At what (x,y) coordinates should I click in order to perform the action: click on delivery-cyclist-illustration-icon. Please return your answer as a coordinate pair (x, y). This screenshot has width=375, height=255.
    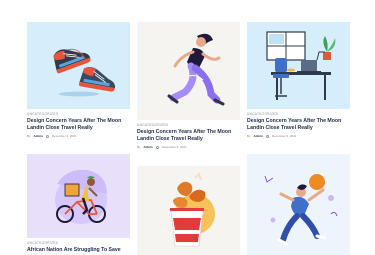
    Looking at the image, I should click on (78, 196).